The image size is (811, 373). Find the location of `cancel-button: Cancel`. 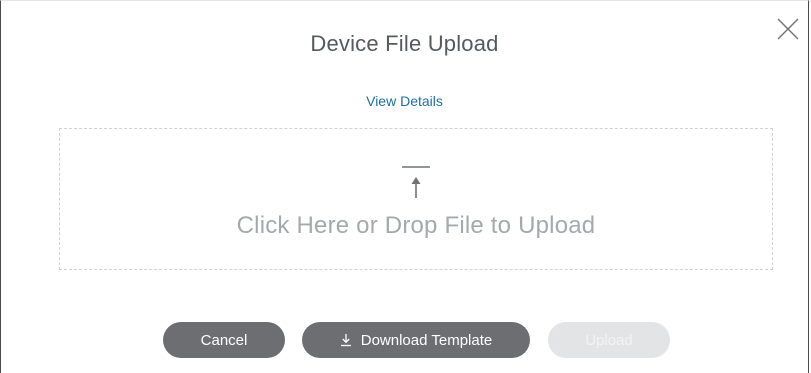

cancel-button: Cancel is located at coordinates (224, 340).